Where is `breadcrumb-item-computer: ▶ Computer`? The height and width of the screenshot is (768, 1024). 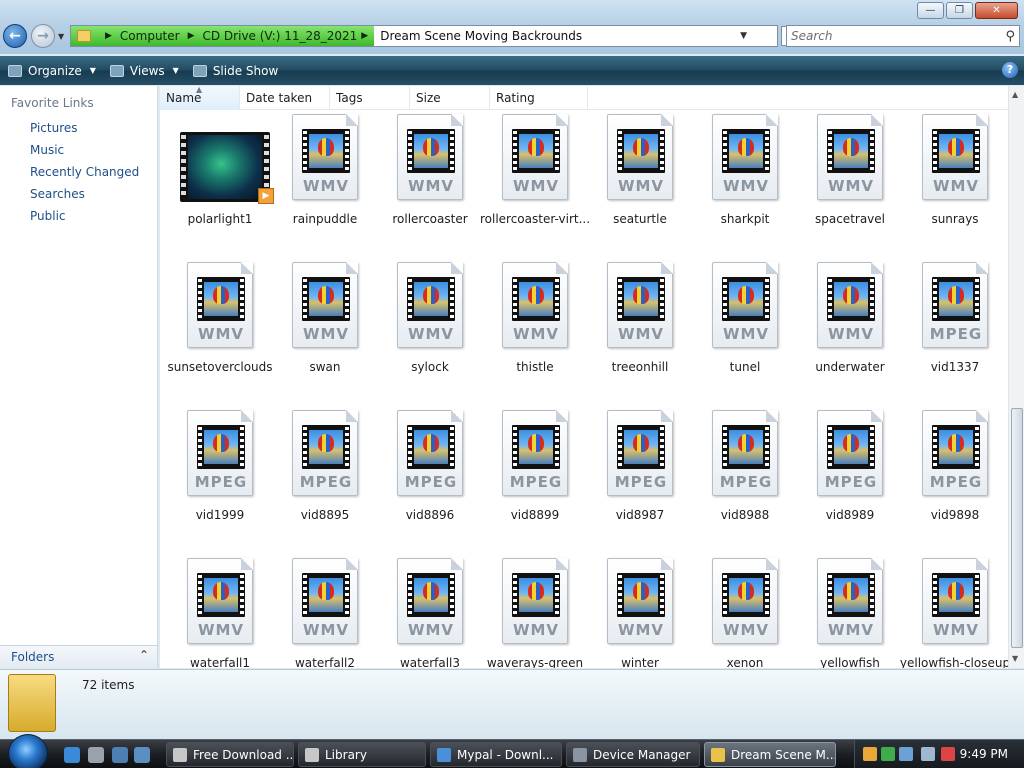
breadcrumb-item-computer: ▶ Computer is located at coordinates (138, 36).